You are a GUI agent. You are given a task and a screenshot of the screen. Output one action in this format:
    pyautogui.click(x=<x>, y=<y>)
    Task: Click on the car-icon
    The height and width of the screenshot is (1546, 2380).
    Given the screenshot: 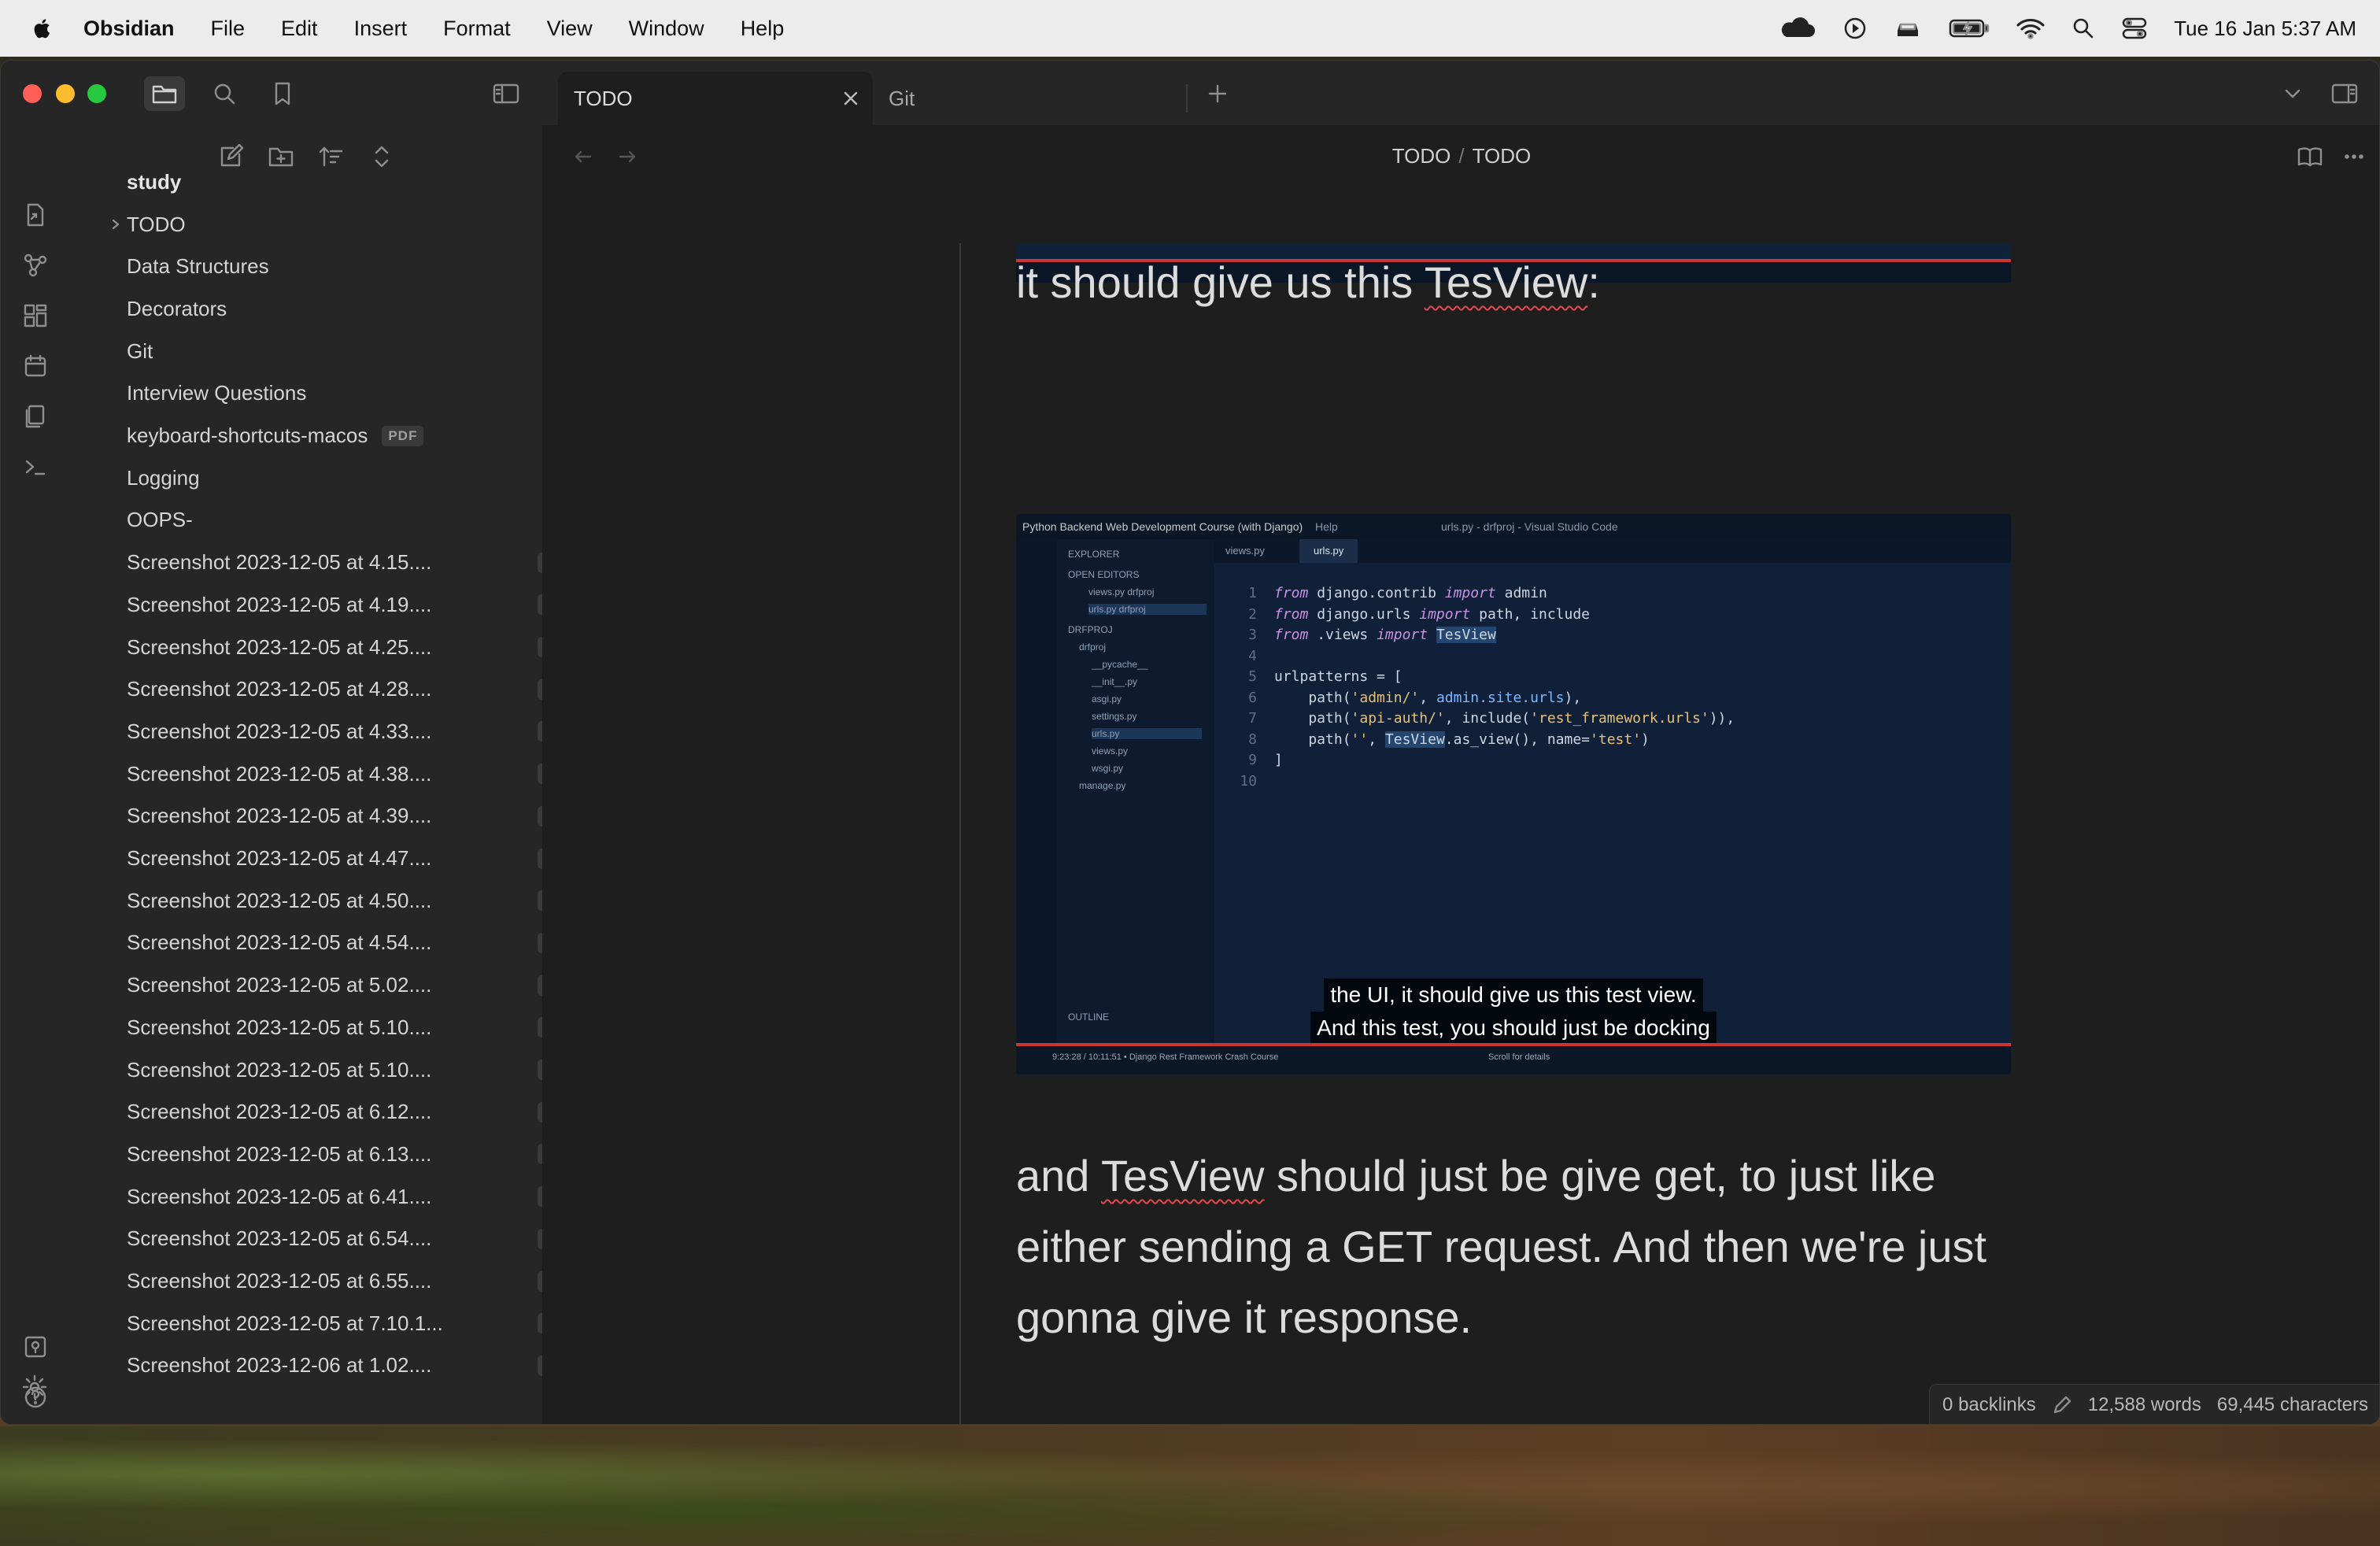 What is the action you would take?
    pyautogui.click(x=1908, y=28)
    